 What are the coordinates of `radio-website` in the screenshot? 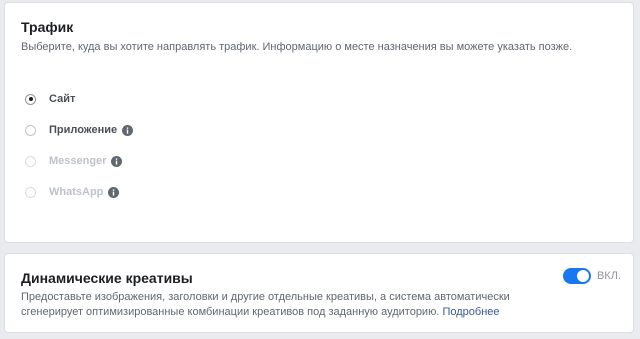 It's located at (30, 99).